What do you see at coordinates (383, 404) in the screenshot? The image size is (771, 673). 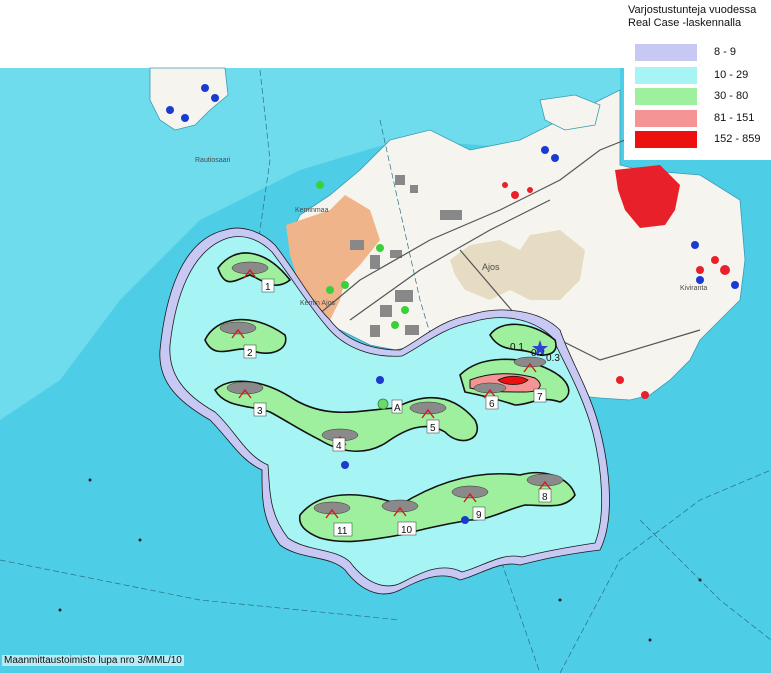 I see `receptor-a-marker` at bounding box center [383, 404].